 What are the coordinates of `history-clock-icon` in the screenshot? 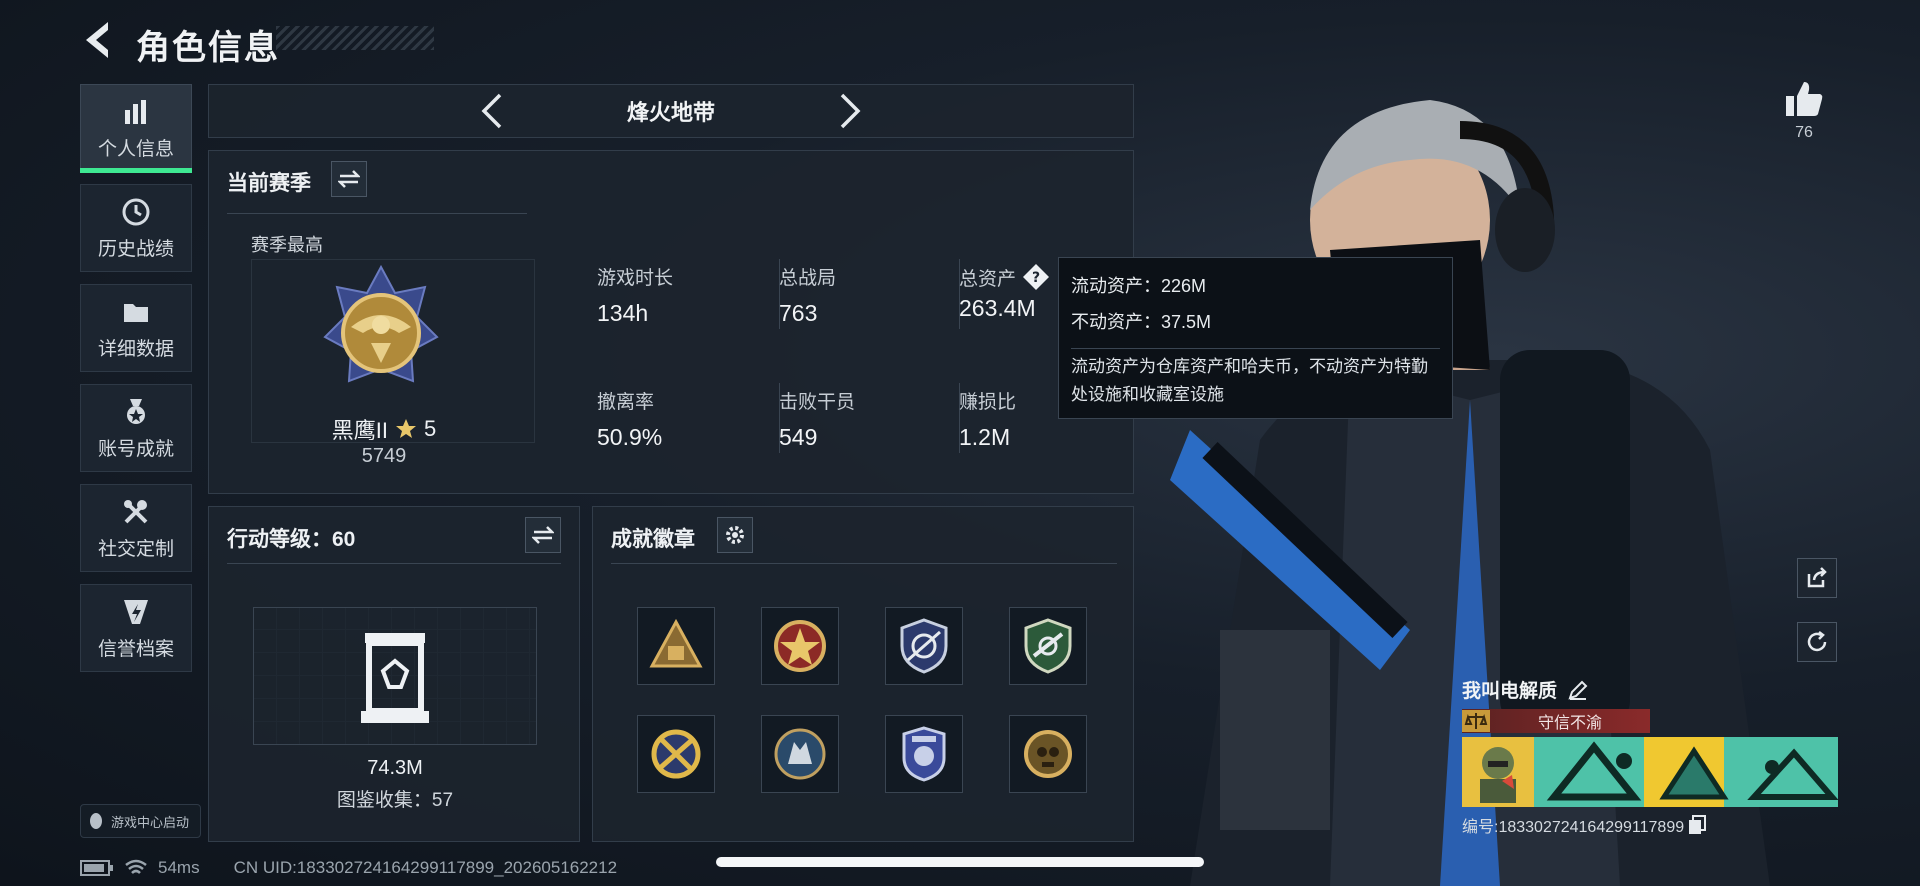 It's located at (136, 211).